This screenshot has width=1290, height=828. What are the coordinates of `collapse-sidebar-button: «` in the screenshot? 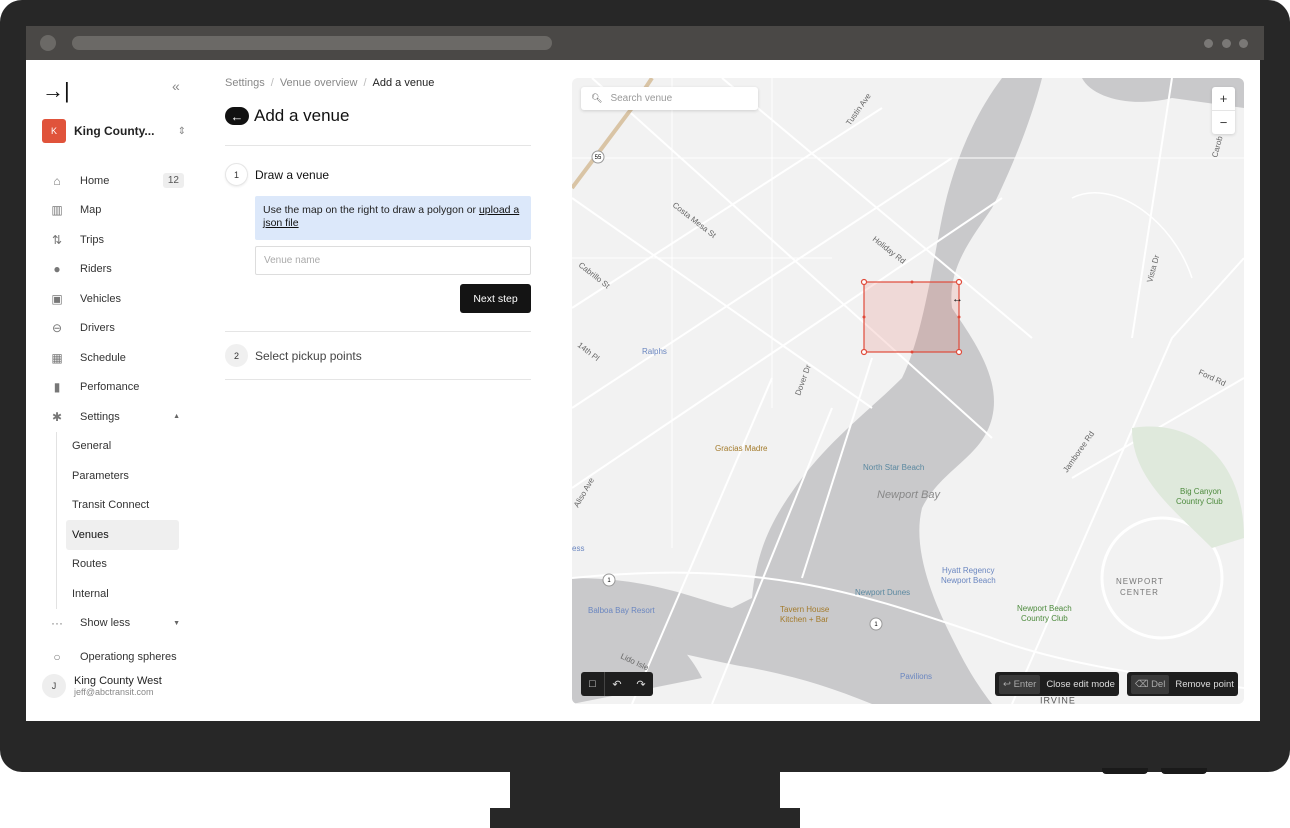 It's located at (176, 86).